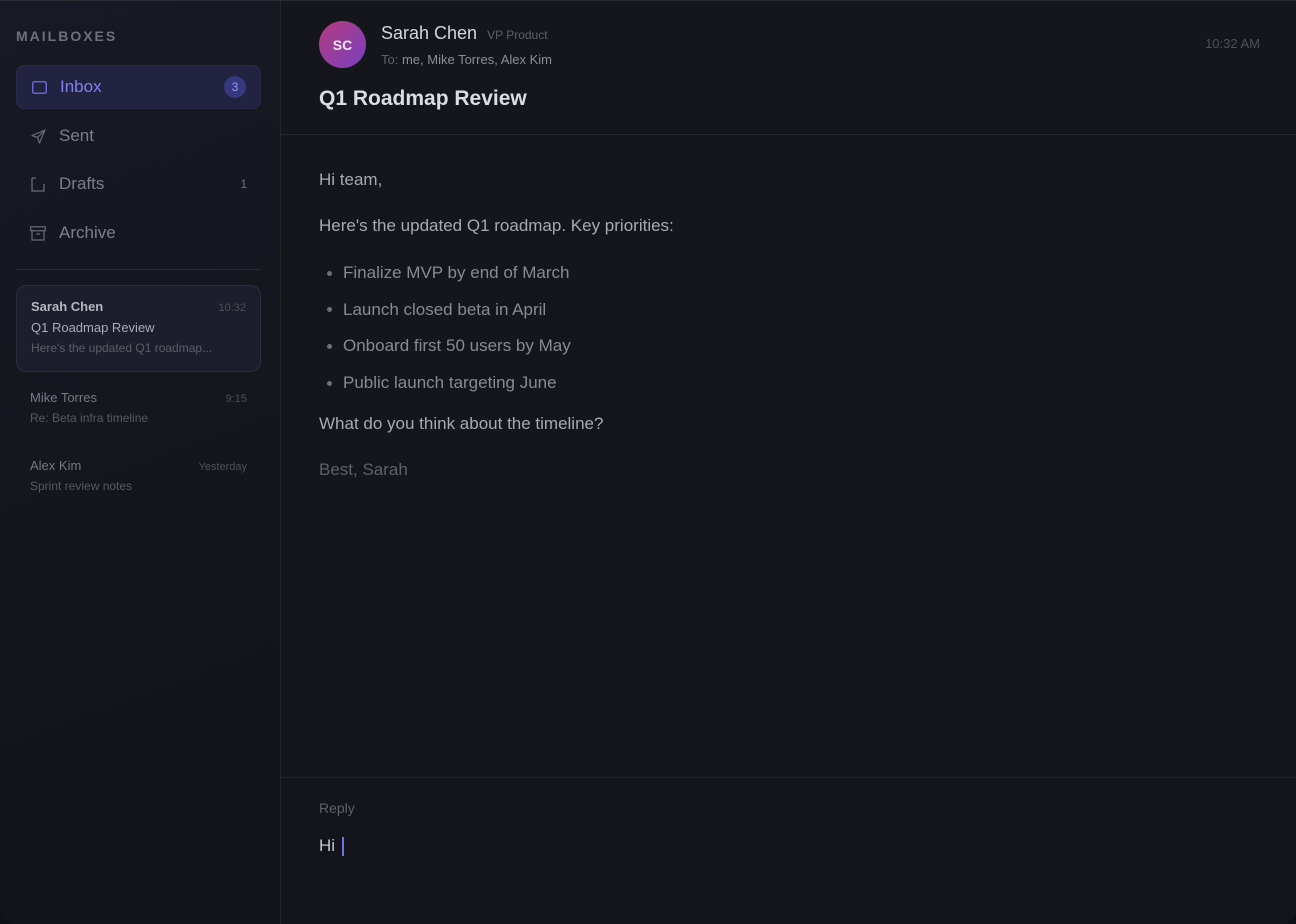 The image size is (1296, 924). I want to click on message-sender: Alex Kim, so click(56, 465).